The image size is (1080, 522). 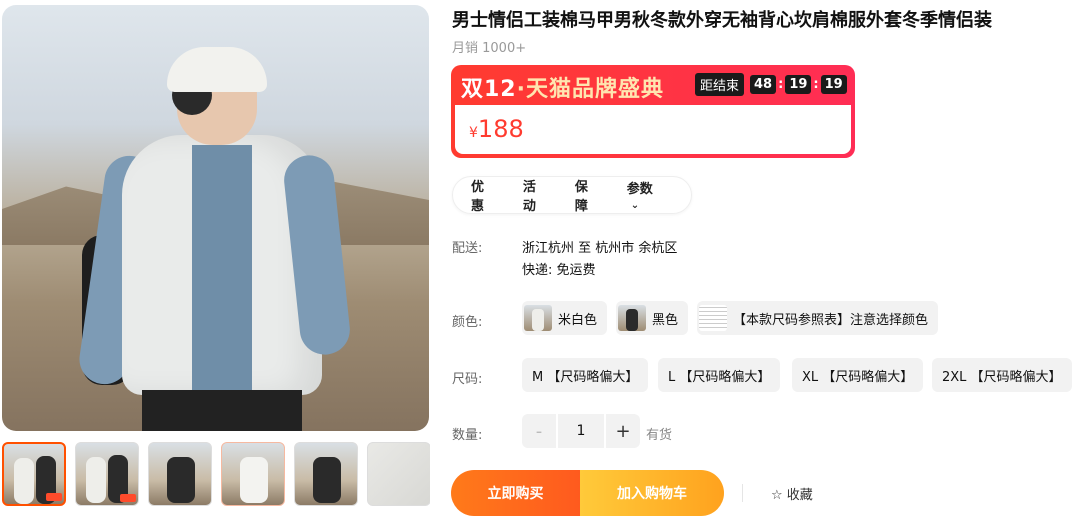 I want to click on monthly-sales: 月销 1000+, so click(x=489, y=48).